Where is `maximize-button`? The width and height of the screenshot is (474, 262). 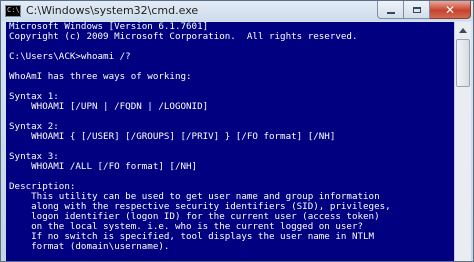
maximize-button is located at coordinates (417, 10).